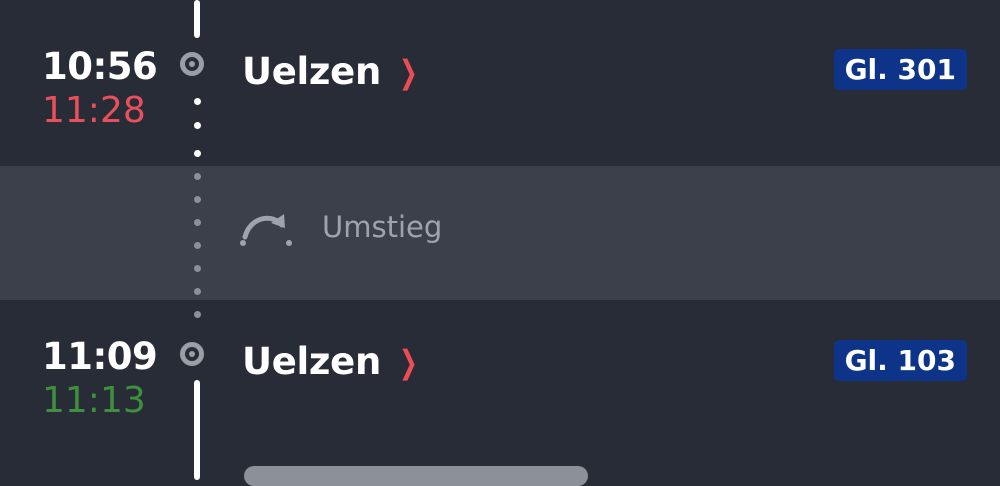 The image size is (1000, 486). What do you see at coordinates (266, 230) in the screenshot?
I see `transfer-arc-icon` at bounding box center [266, 230].